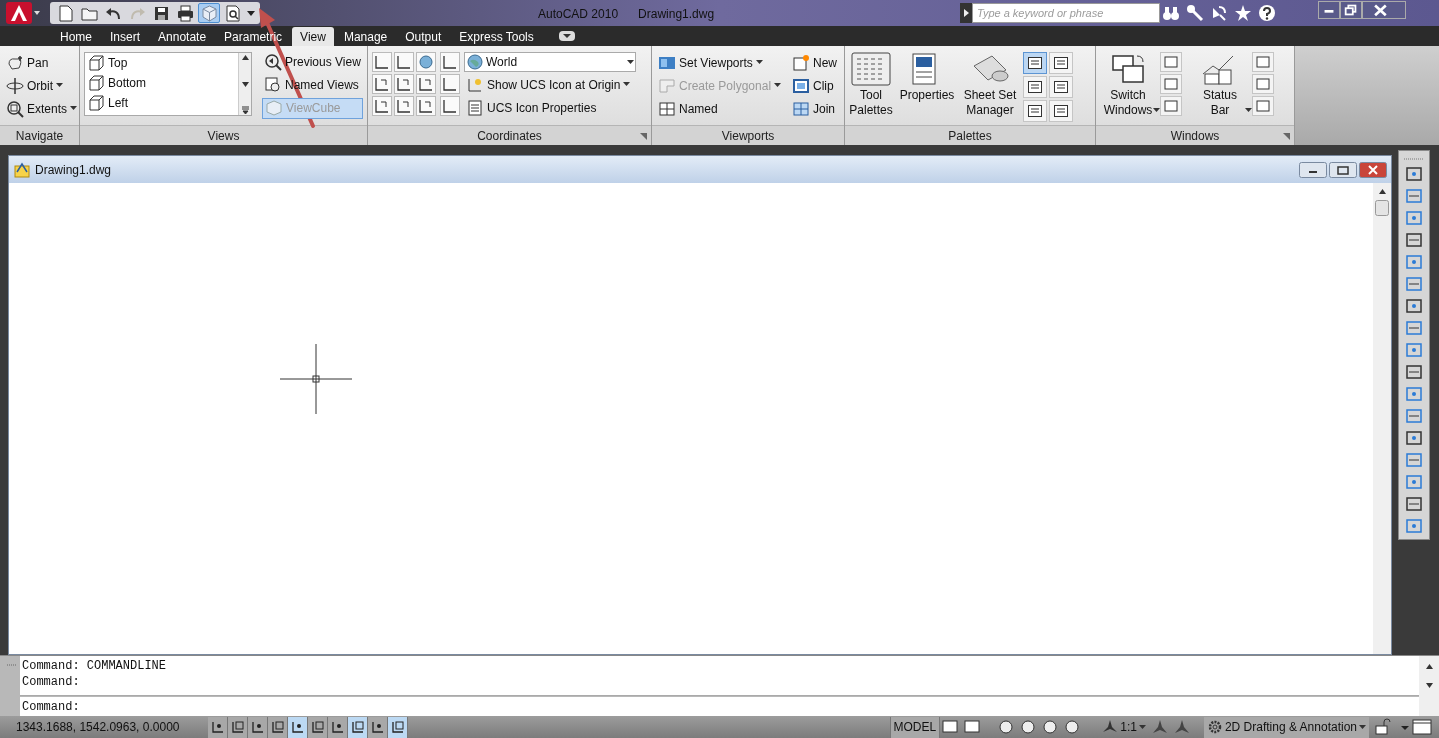 This screenshot has width=1439, height=738. I want to click on tool-button: Switch Windows, so click(1128, 85).